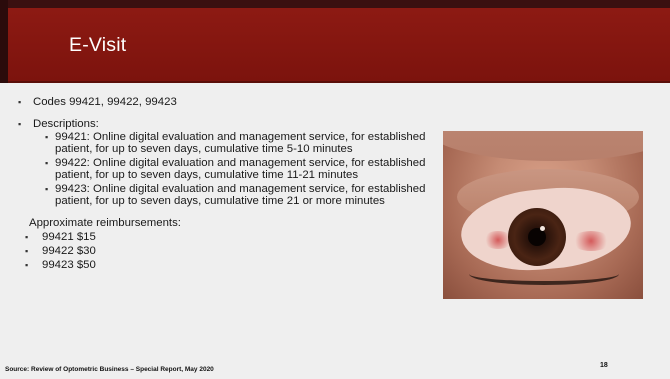 This screenshot has width=670, height=379. Describe the element at coordinates (335, 4) in the screenshot. I see `top-border` at that location.